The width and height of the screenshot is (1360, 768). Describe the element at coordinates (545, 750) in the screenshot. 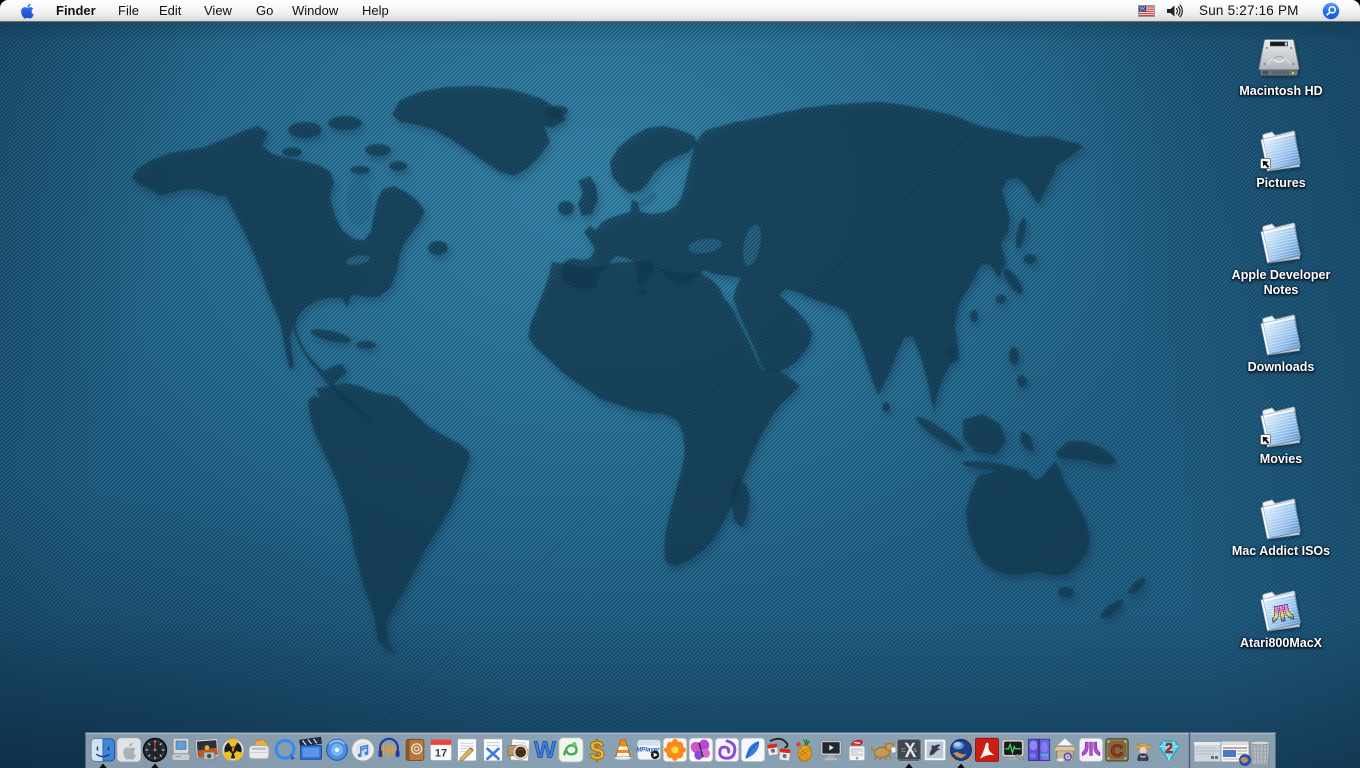

I see `svg-text: W` at that location.